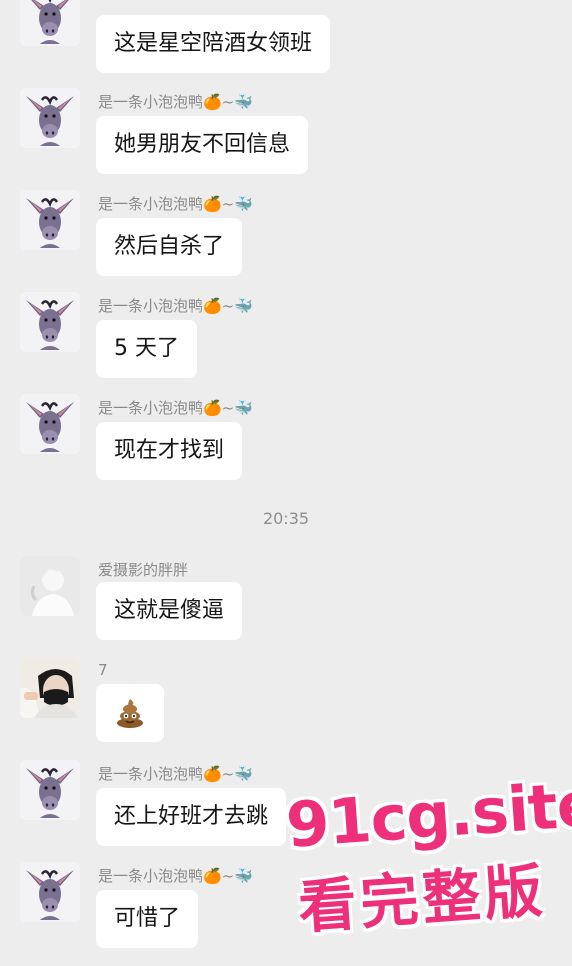 The image size is (572, 966). I want to click on message-text: 可惜了, so click(147, 918).